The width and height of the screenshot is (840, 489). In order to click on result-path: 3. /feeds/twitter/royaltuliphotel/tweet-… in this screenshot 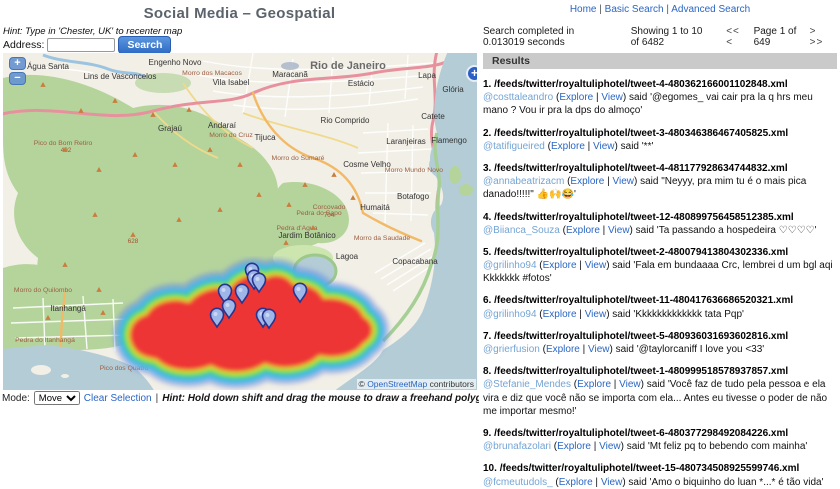, I will do `click(635, 168)`.